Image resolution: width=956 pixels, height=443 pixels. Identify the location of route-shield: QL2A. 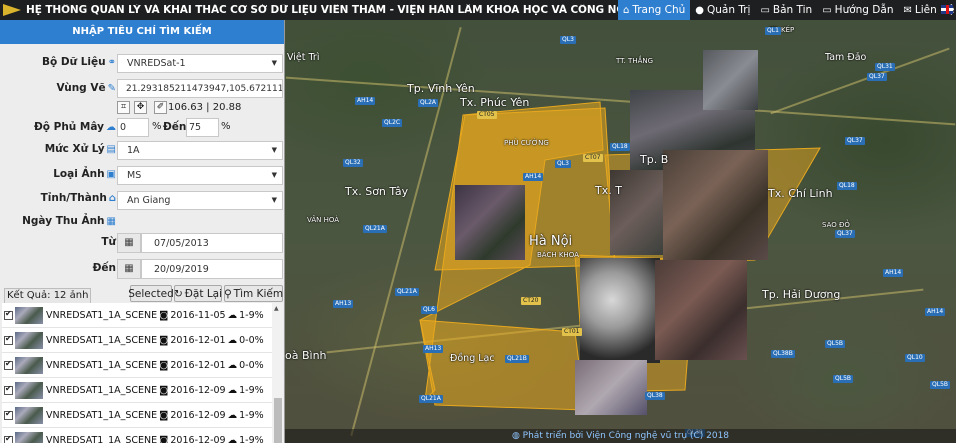
(428, 103).